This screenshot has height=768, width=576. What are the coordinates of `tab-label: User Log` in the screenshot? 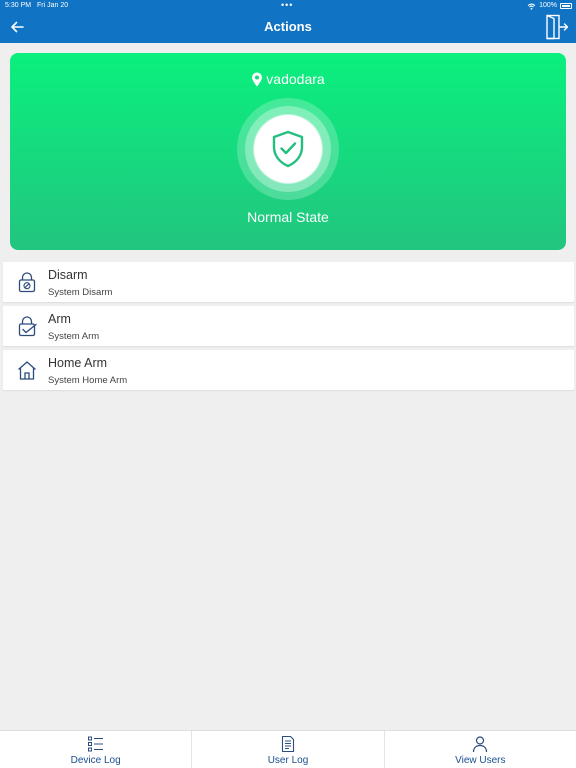 It's located at (288, 760).